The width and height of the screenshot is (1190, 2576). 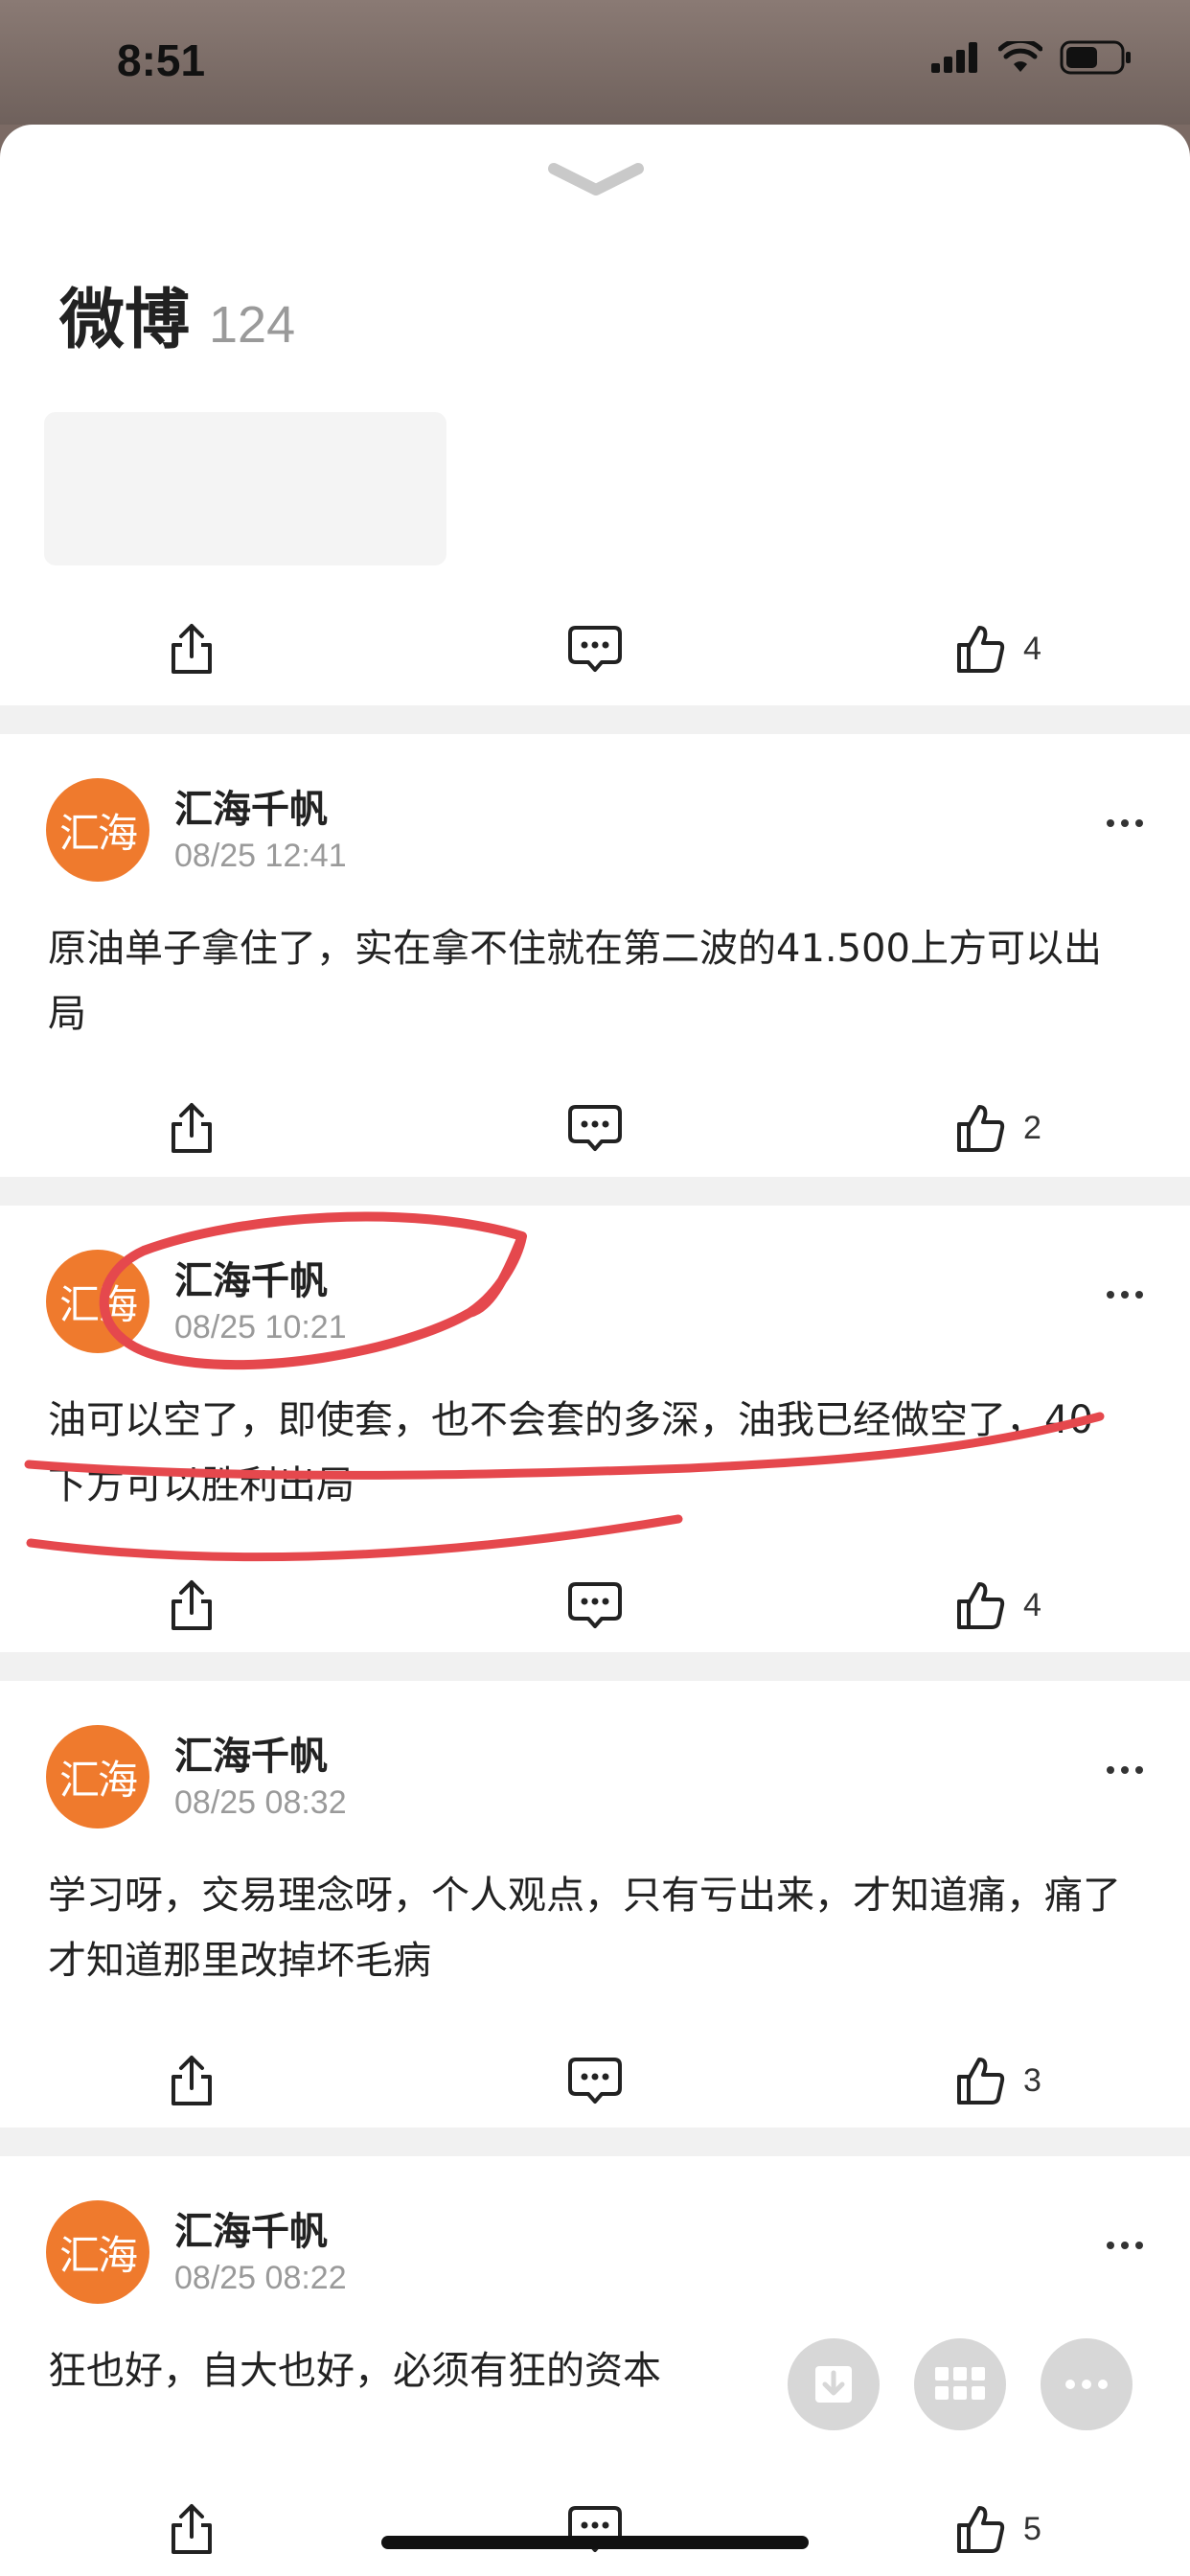 I want to click on home-indicator, so click(x=595, y=2542).